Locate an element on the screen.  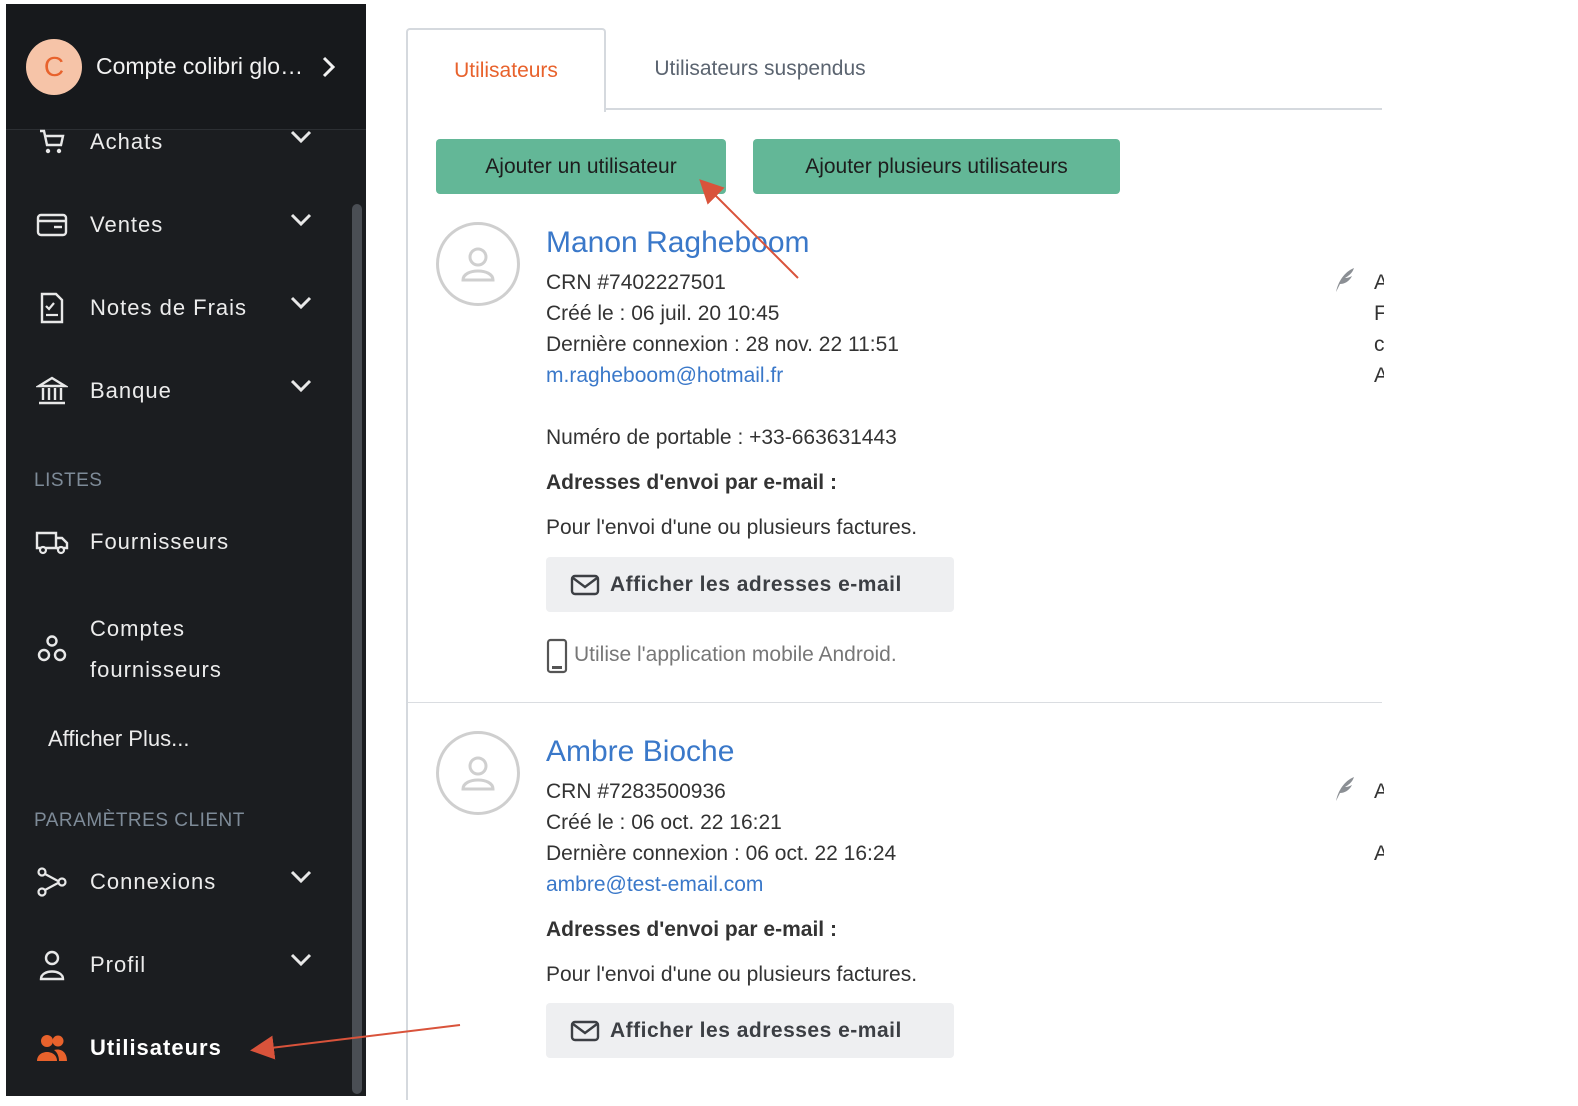
account-avatar: C is located at coordinates (54, 66).